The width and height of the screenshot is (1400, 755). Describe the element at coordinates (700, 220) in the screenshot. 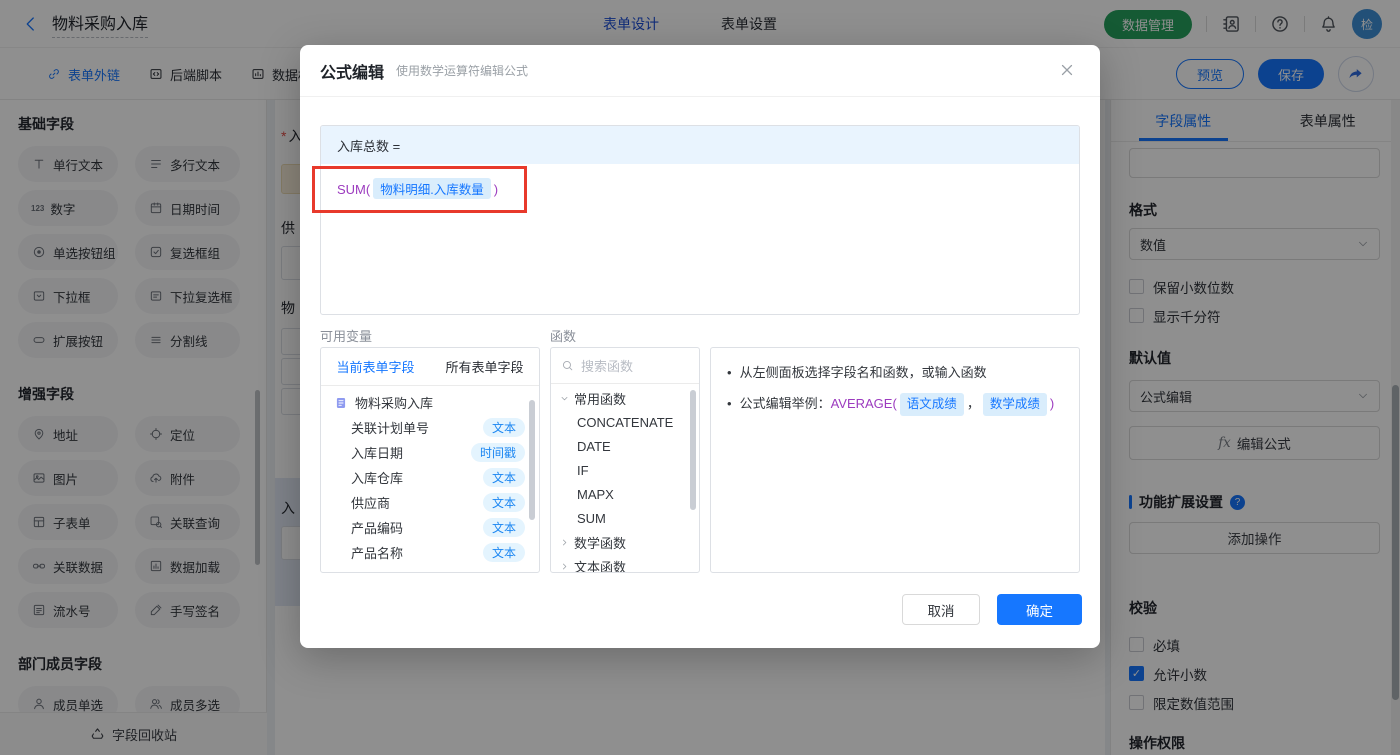

I see `formula-editor: 入库总数 = SUM(物料明细.入库数量)` at that location.